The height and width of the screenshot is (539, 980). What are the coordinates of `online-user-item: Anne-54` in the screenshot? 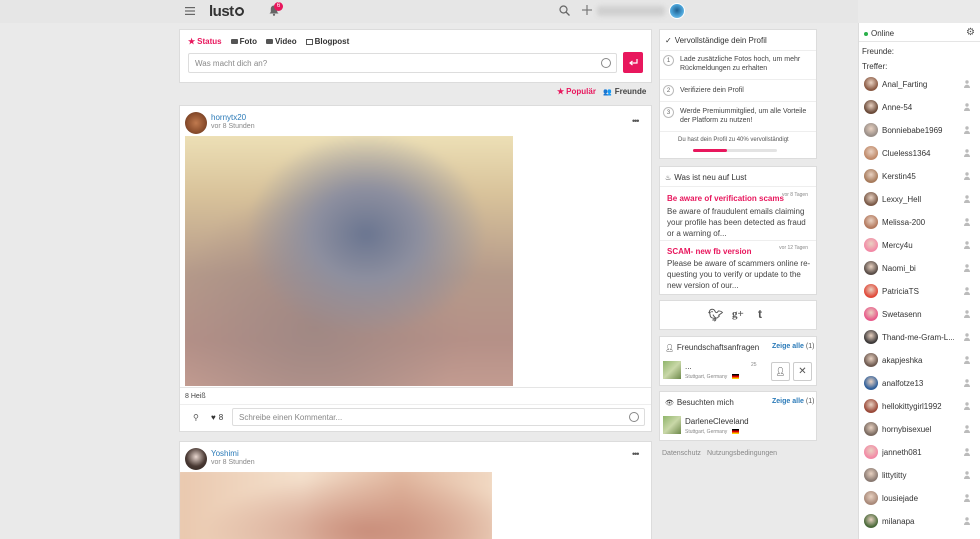 It's located at (920, 107).